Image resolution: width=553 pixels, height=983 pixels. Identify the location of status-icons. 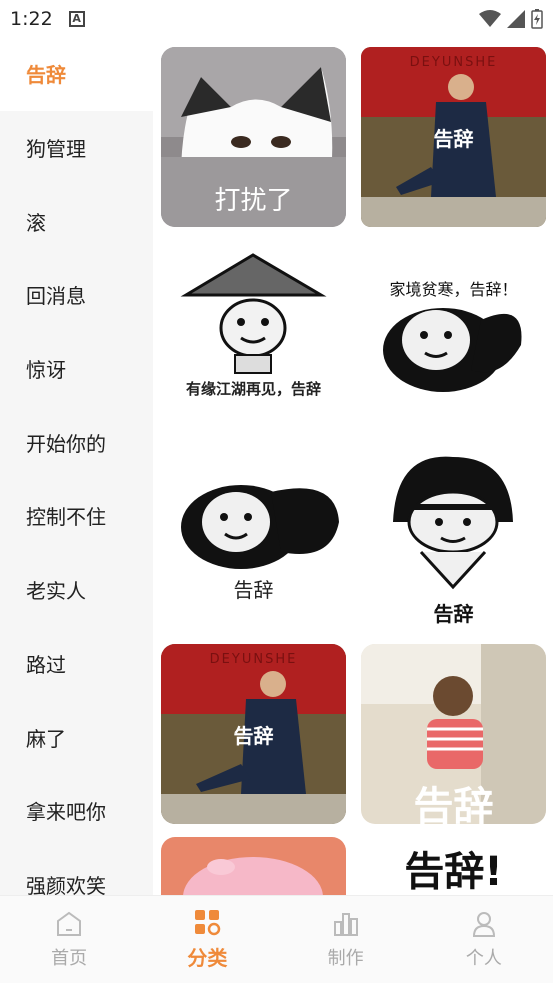
(511, 18).